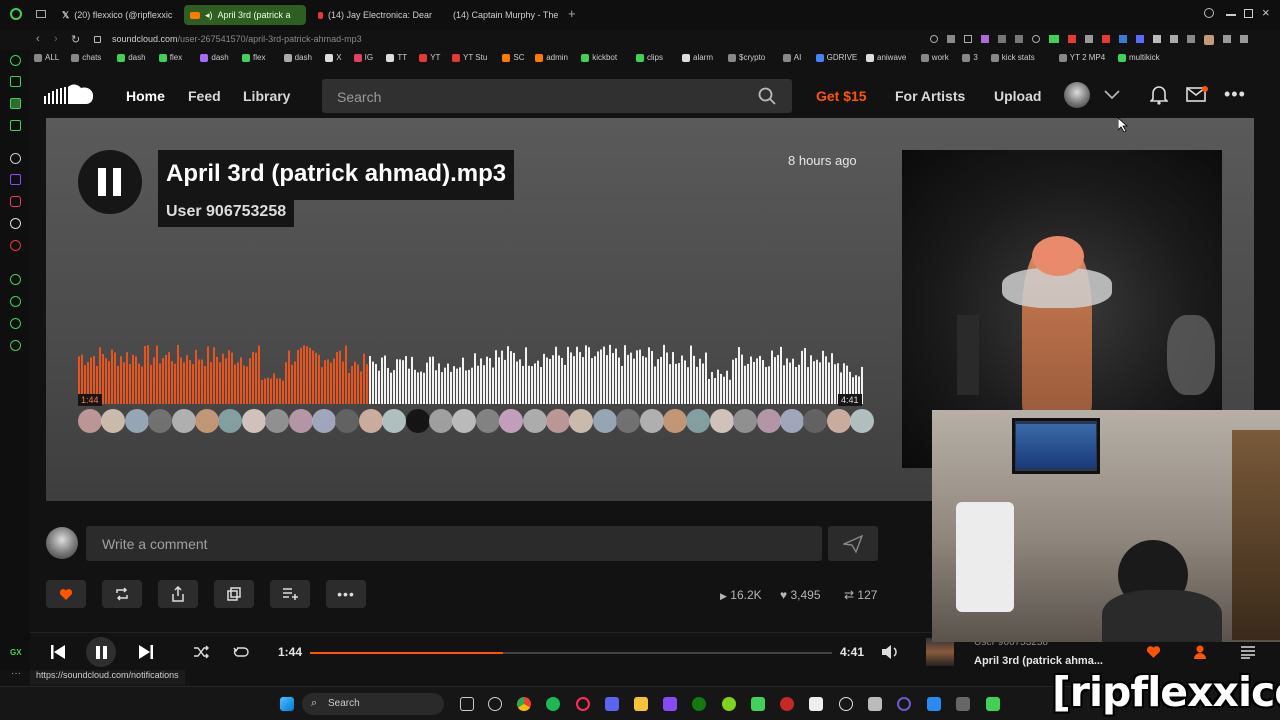 This screenshot has width=1280, height=720. I want to click on taskbar-search: ⌕ Search, so click(373, 704).